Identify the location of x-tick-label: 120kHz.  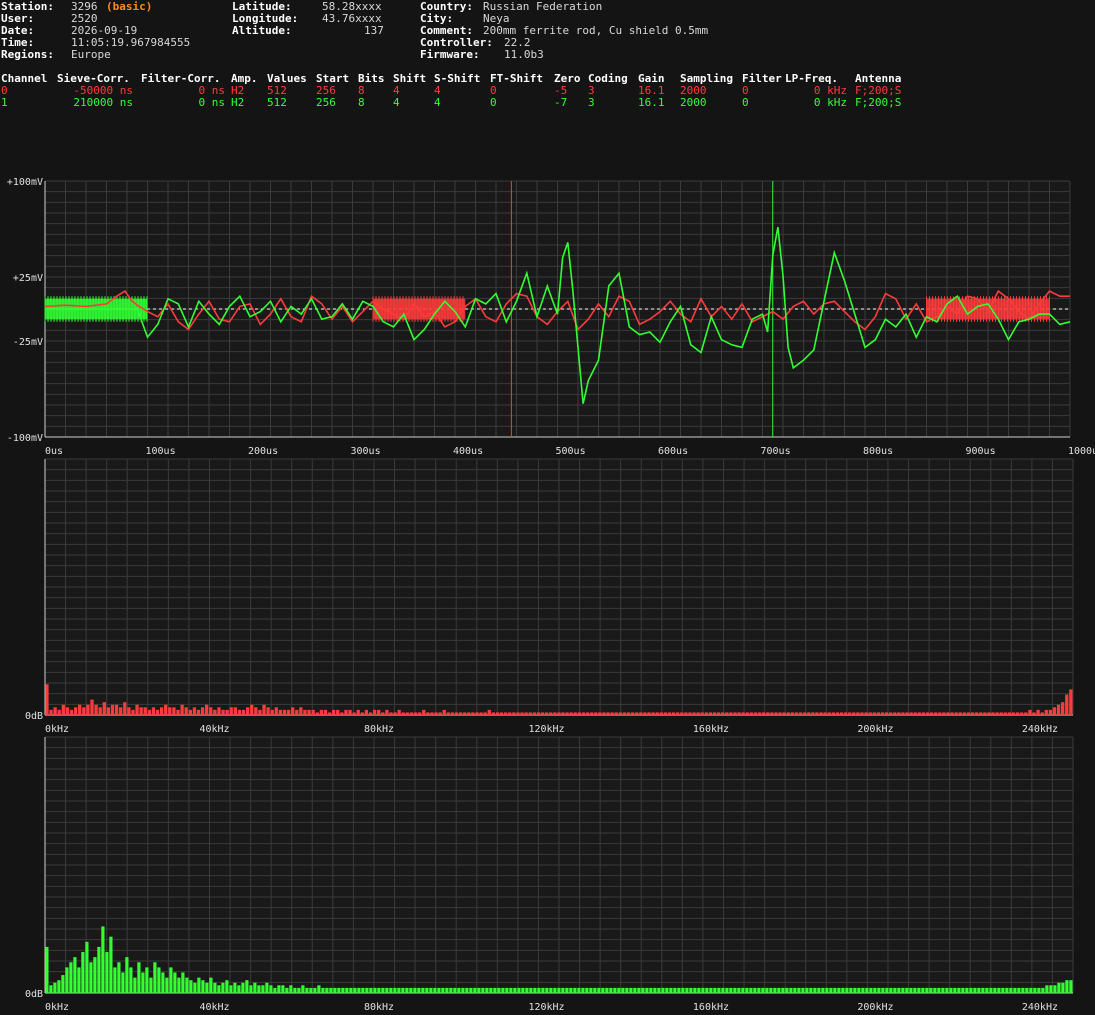
(546, 729).